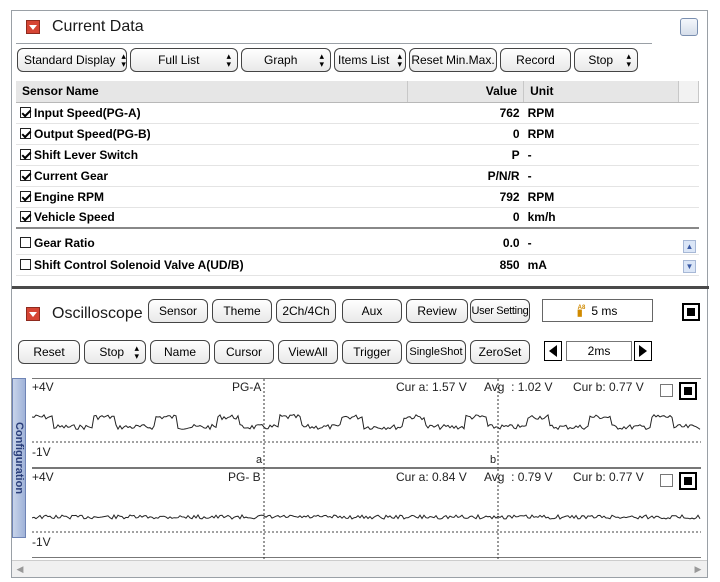  Describe the element at coordinates (33, 314) in the screenshot. I see `collapse-oscilloscope-icon` at that location.